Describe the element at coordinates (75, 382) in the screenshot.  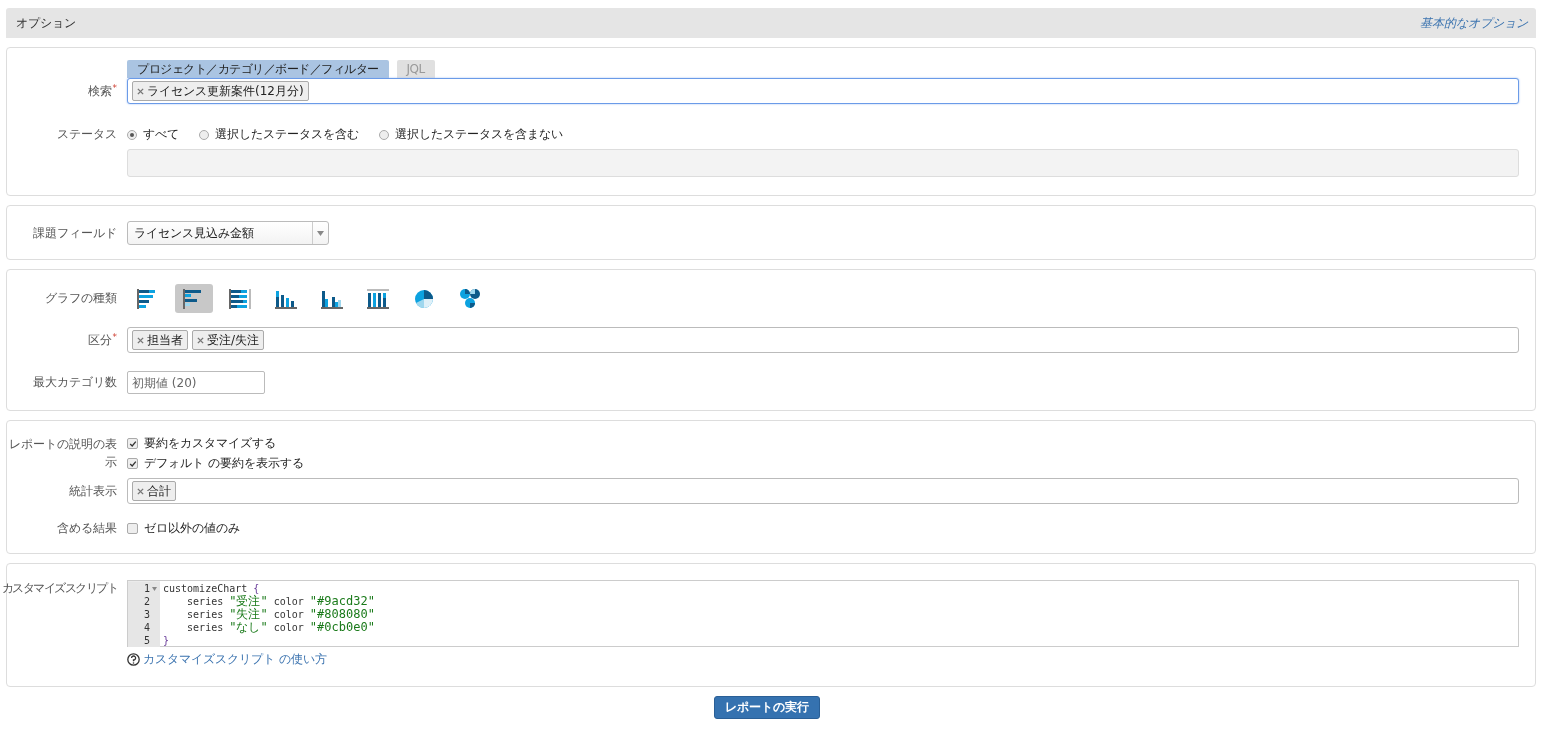
I see `field-label: 最大カテゴリ数` at that location.